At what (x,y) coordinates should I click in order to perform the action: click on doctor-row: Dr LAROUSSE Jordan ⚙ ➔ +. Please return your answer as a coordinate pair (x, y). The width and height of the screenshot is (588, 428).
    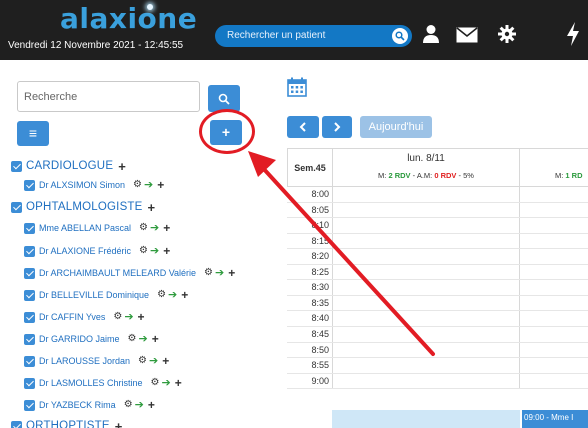
    Looking at the image, I should click on (96, 361).